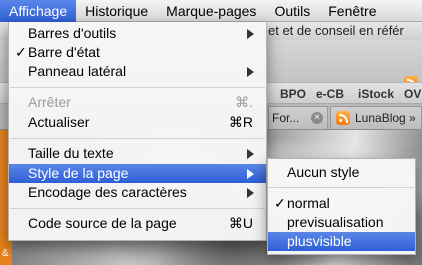 Image resolution: width=422 pixels, height=265 pixels. Describe the element at coordinates (244, 102) in the screenshot. I see `menu-shortcut: ⌘.` at that location.